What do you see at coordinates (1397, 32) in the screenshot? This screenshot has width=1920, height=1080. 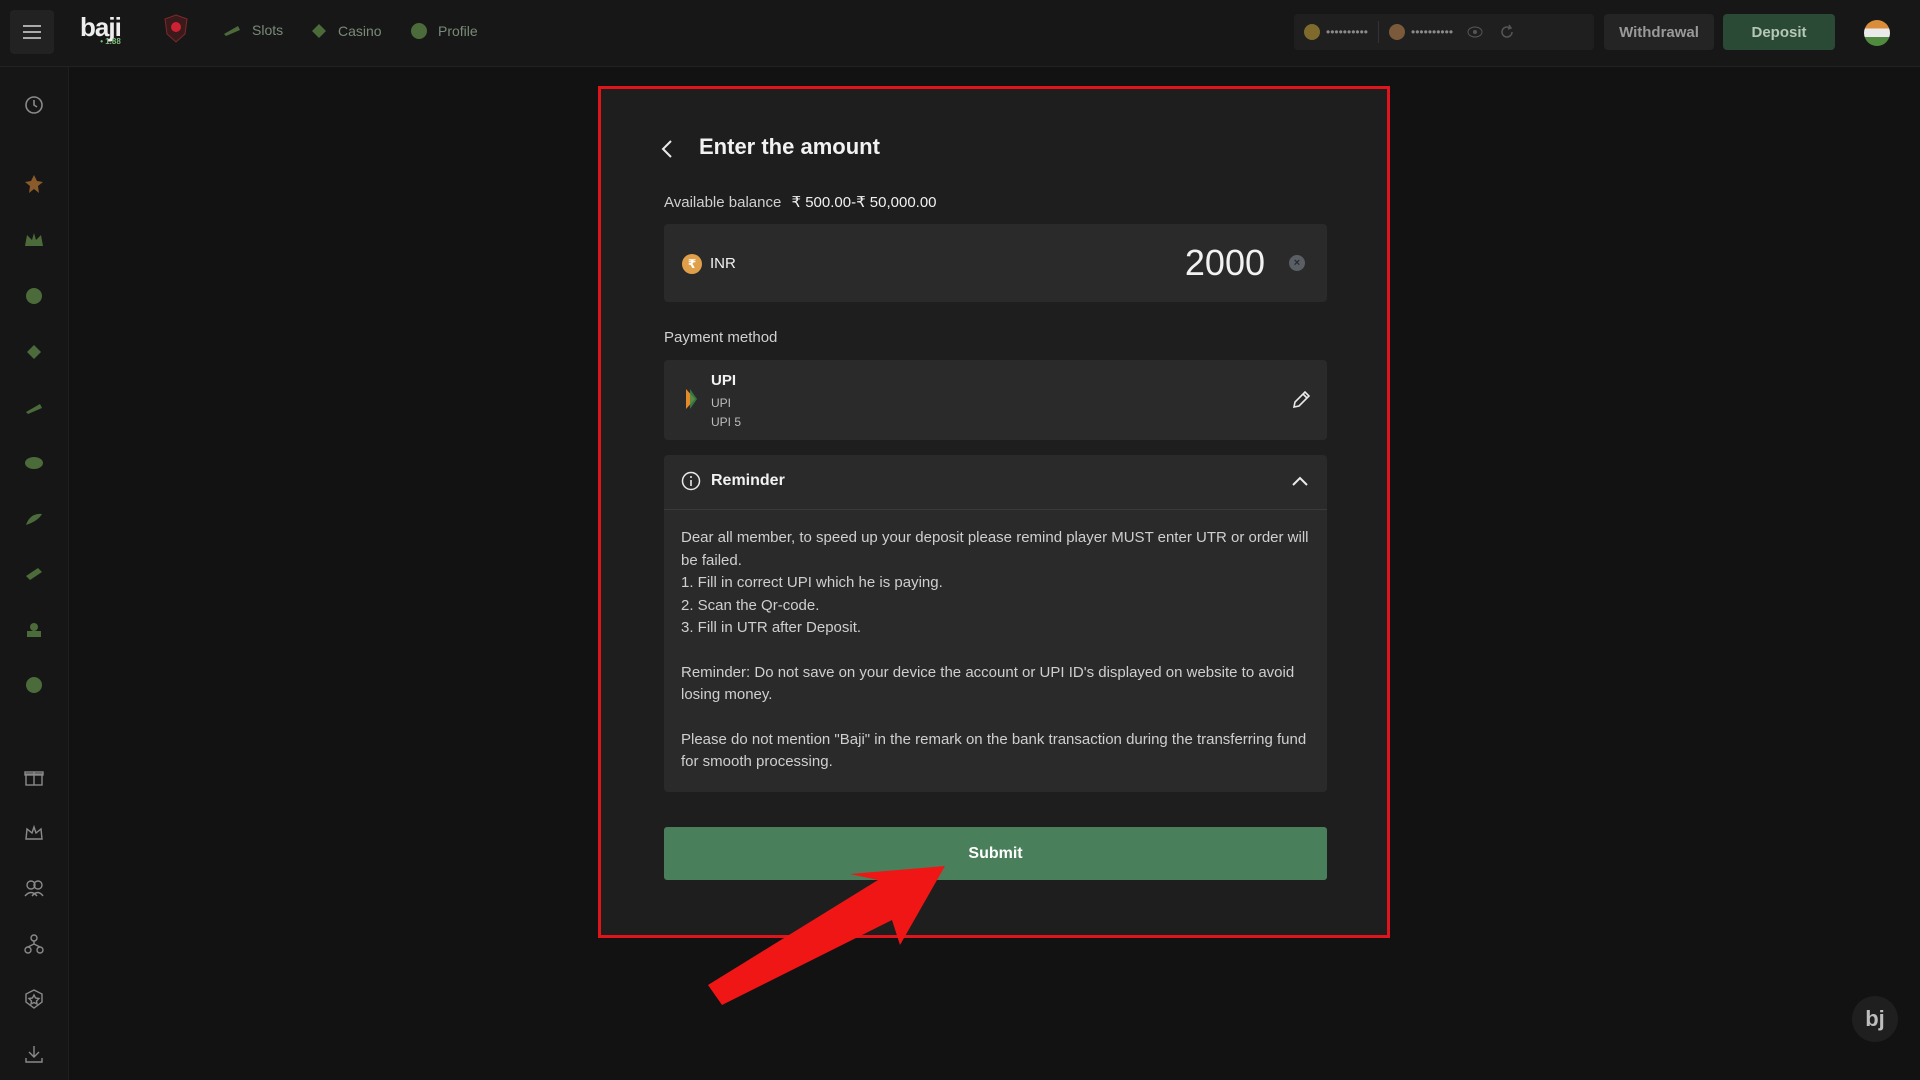 I see `bonus-wallet-coin-icon` at bounding box center [1397, 32].